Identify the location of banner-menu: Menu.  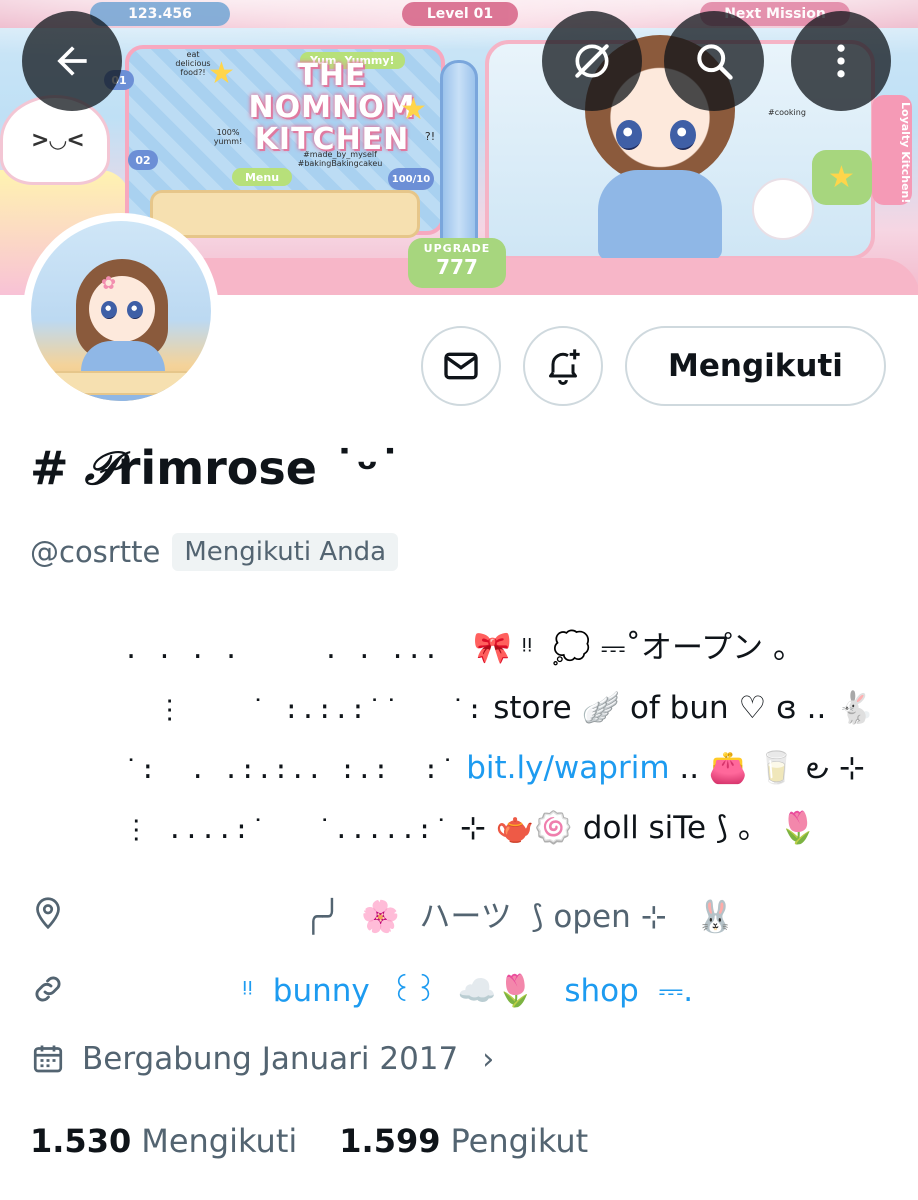
(262, 177).